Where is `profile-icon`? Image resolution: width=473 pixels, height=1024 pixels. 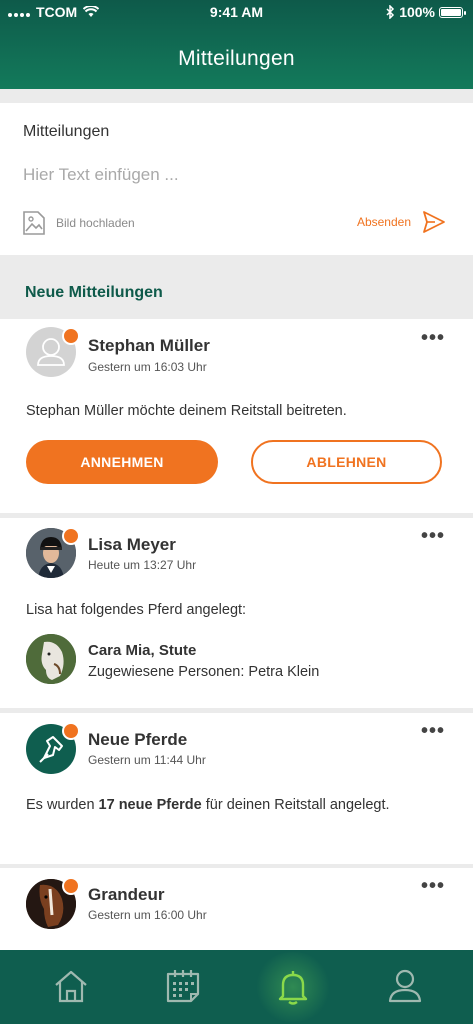
profile-icon is located at coordinates (405, 986).